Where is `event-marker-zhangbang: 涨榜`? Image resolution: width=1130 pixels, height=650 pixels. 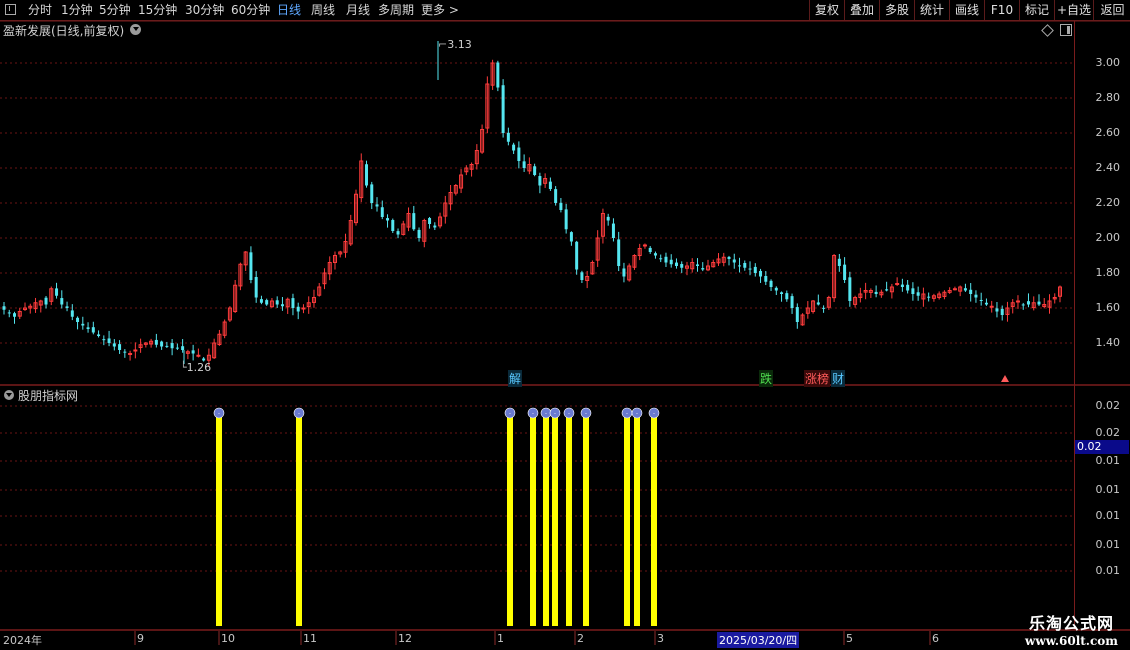 event-marker-zhangbang: 涨榜 is located at coordinates (817, 378).